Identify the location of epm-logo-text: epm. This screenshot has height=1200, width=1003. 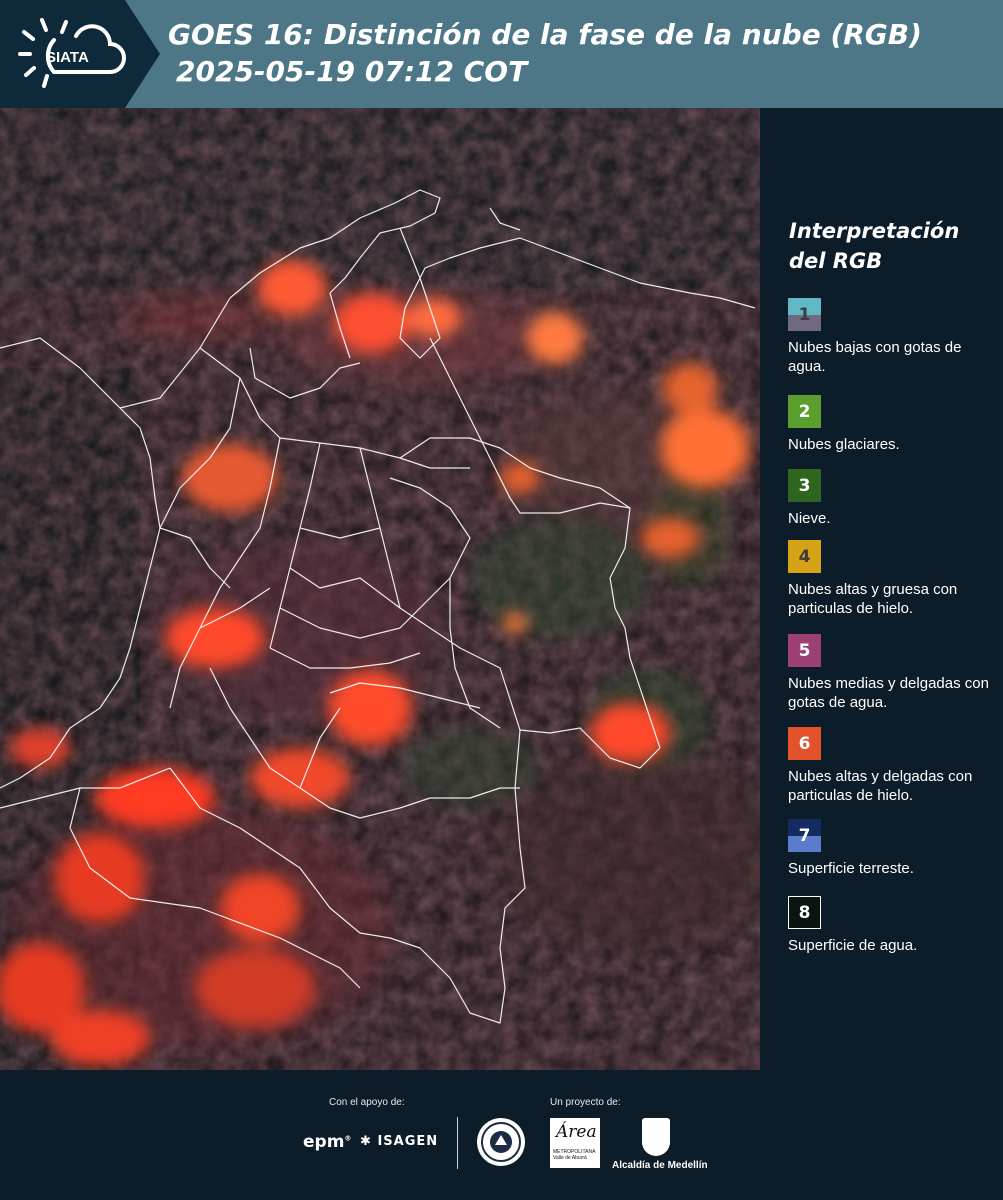
(324, 1142).